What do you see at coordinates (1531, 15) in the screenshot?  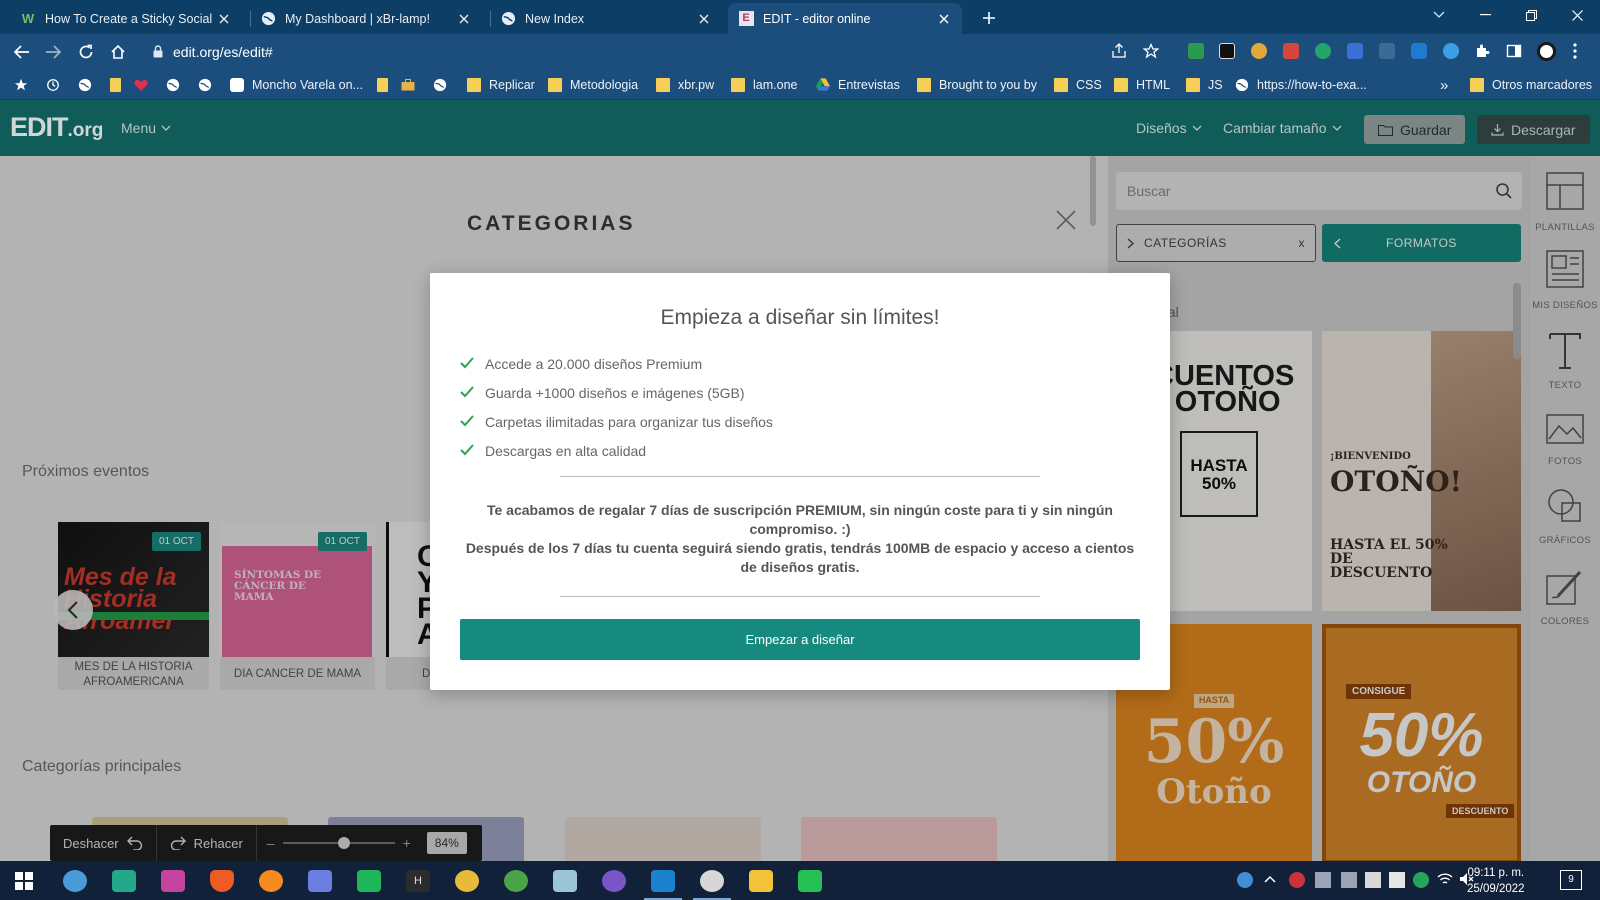 I see `restore-button` at bounding box center [1531, 15].